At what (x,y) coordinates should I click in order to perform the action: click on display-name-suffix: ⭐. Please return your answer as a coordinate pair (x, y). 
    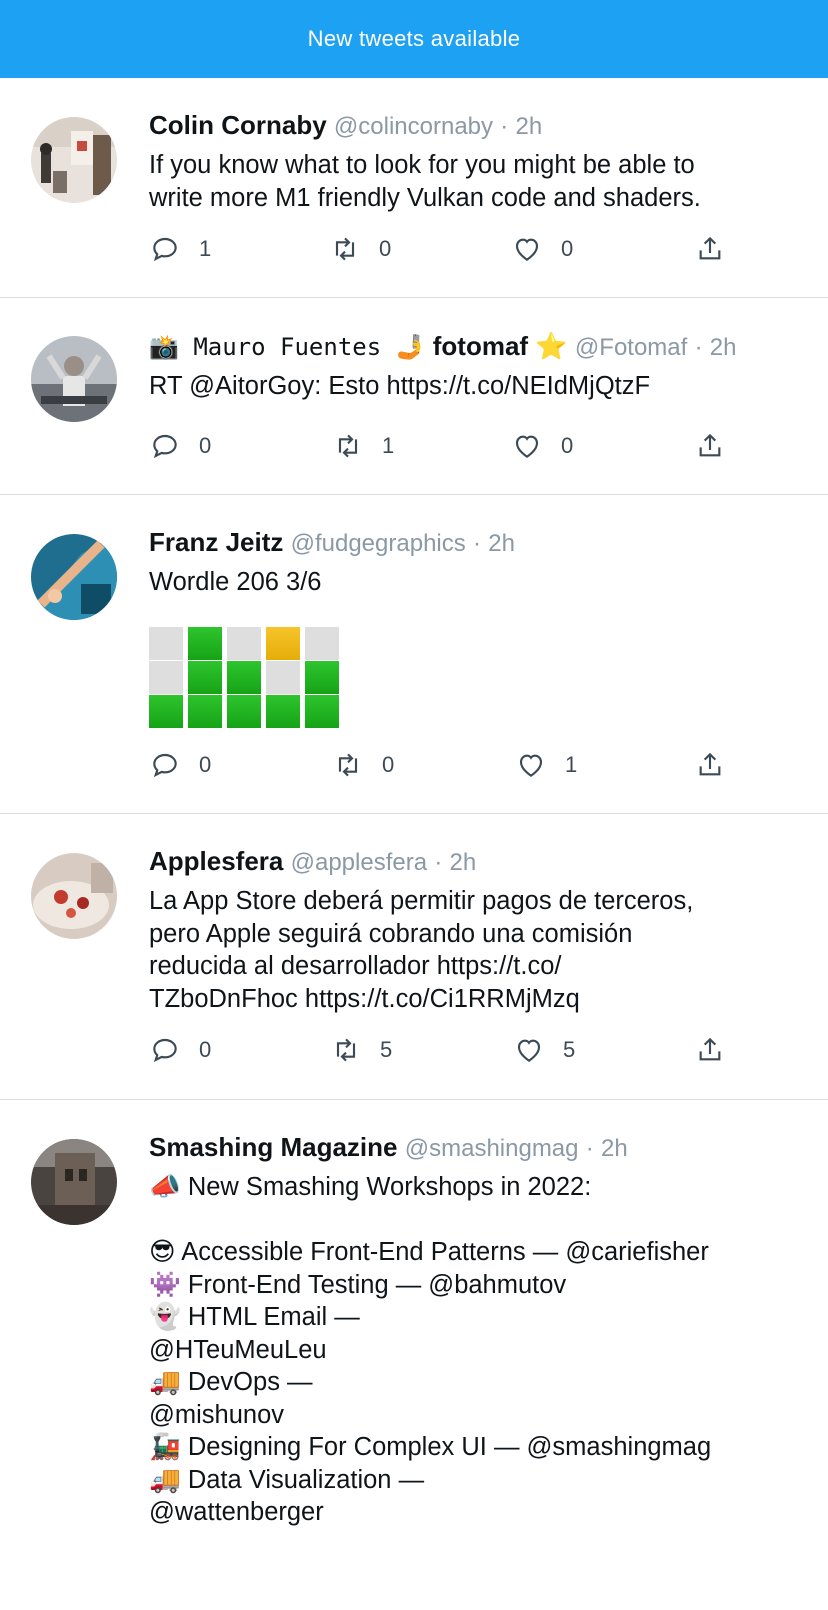
    Looking at the image, I should click on (551, 346).